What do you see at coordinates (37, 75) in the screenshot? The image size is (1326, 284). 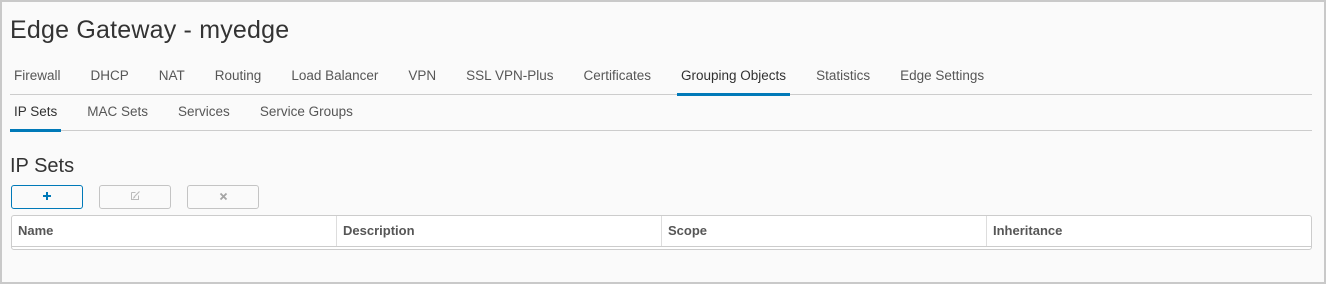 I see `tab-firewall: Firewall` at bounding box center [37, 75].